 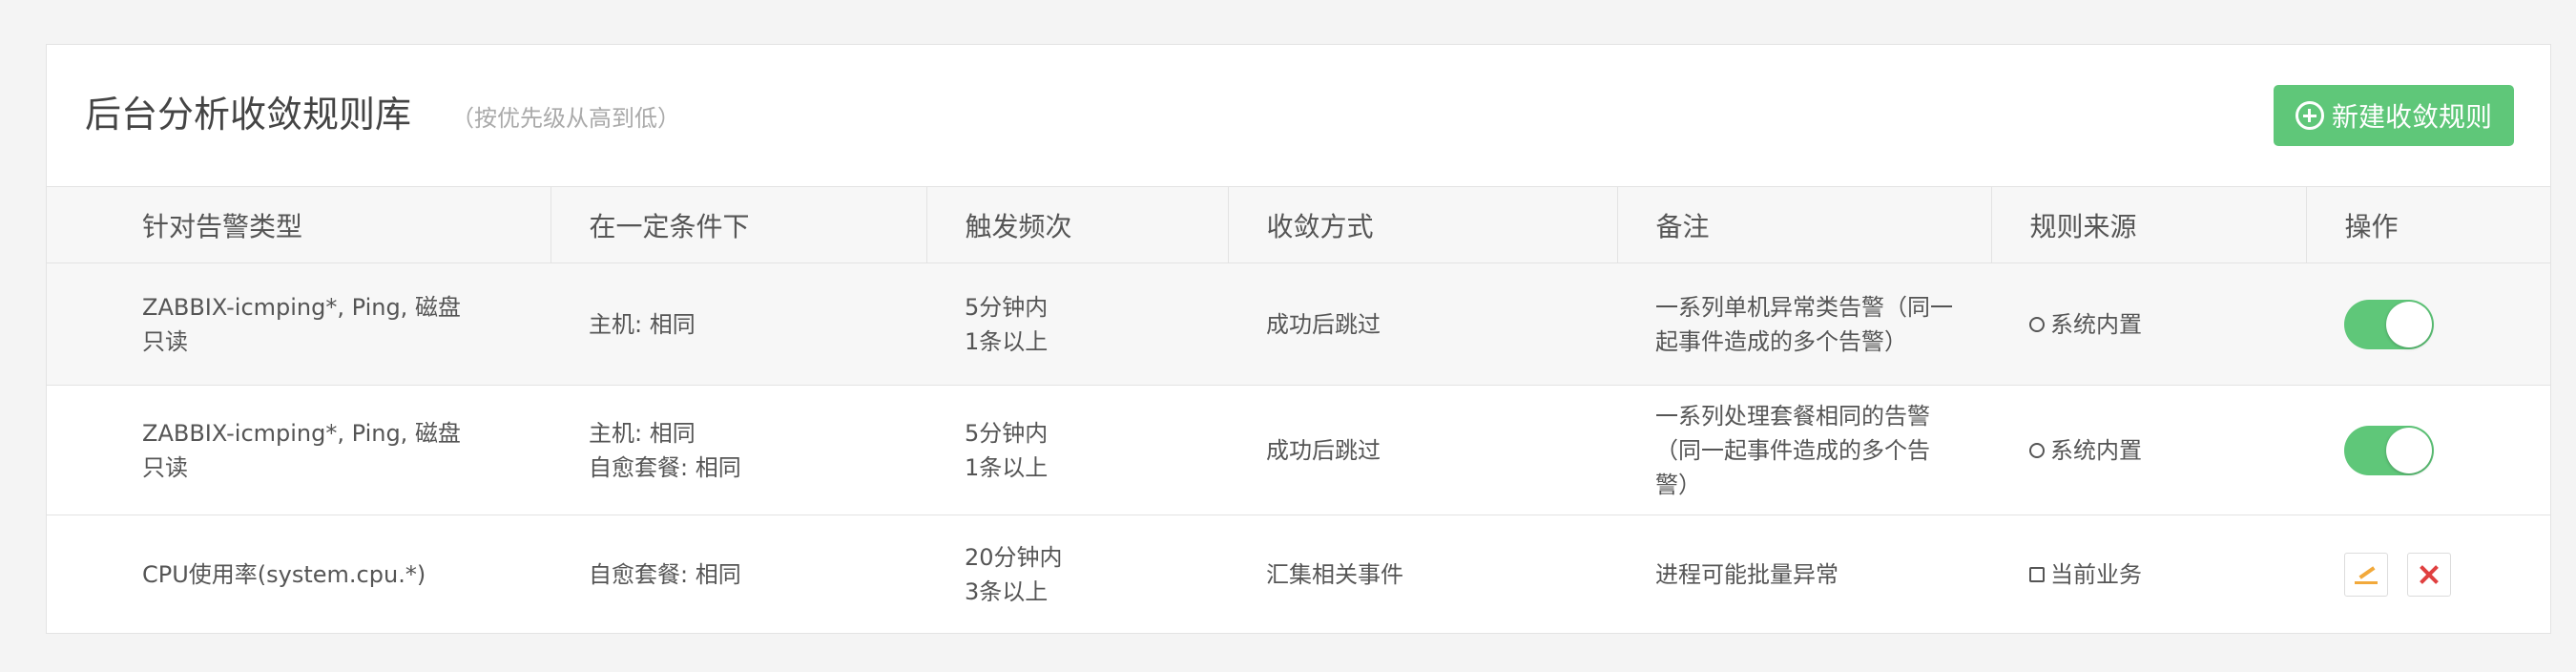 I want to click on square-icon, so click(x=2037, y=574).